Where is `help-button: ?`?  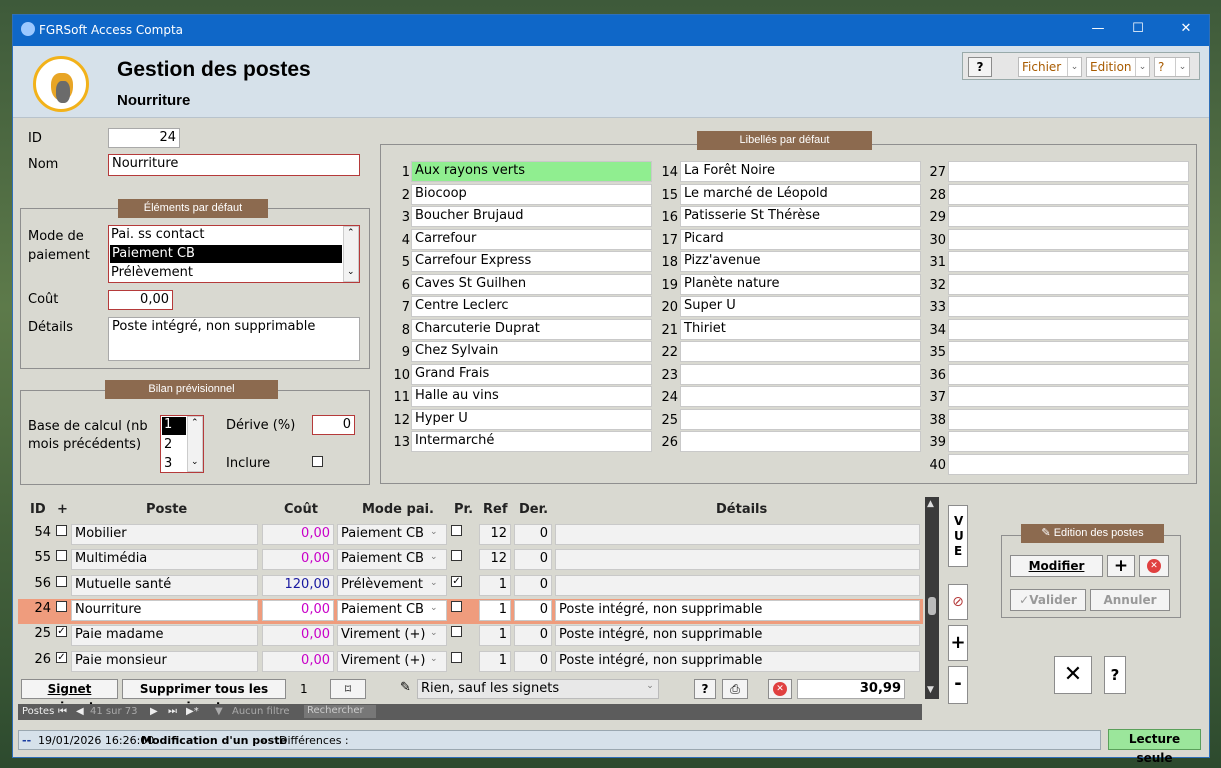
help-button: ? is located at coordinates (980, 67).